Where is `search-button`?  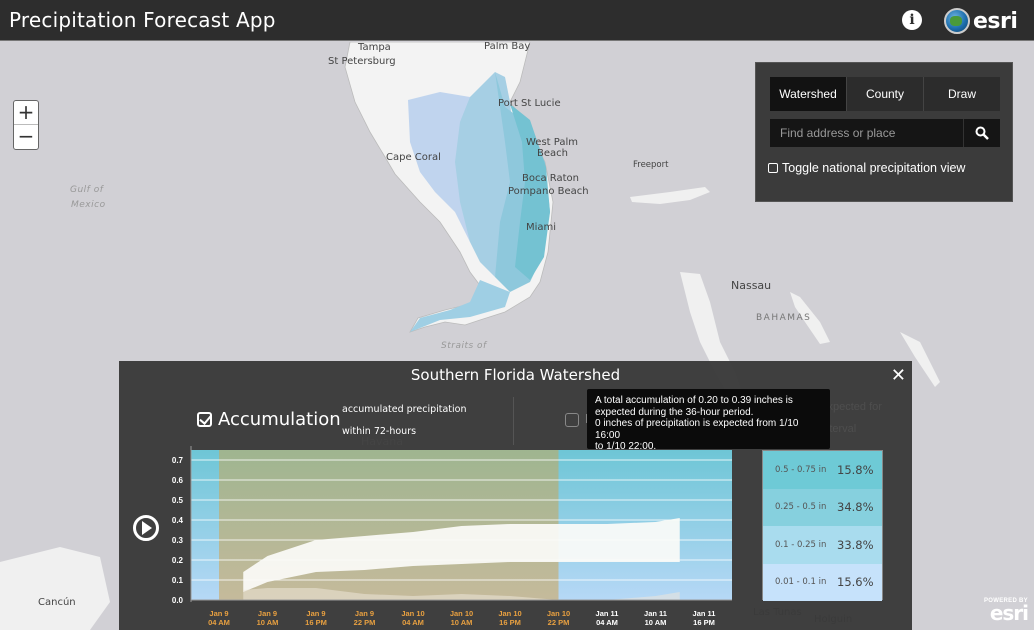
search-button is located at coordinates (981, 133).